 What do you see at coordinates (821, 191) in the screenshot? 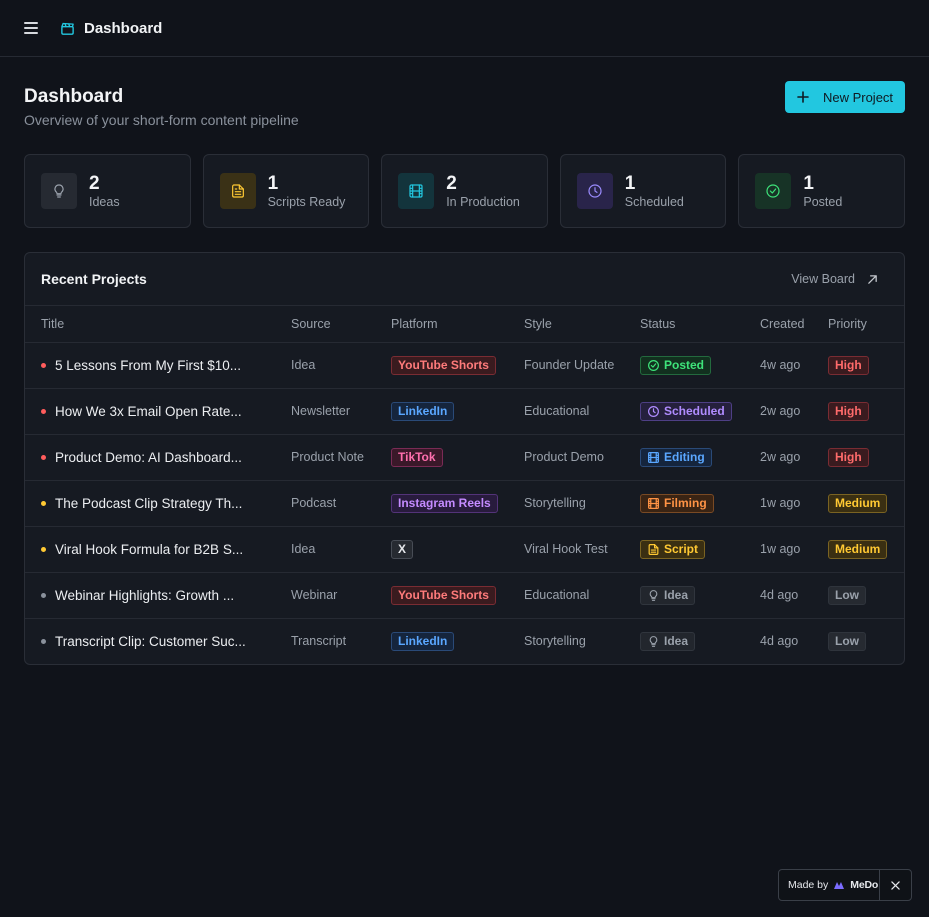
I see `stat-card-posted: 1 Posted` at bounding box center [821, 191].